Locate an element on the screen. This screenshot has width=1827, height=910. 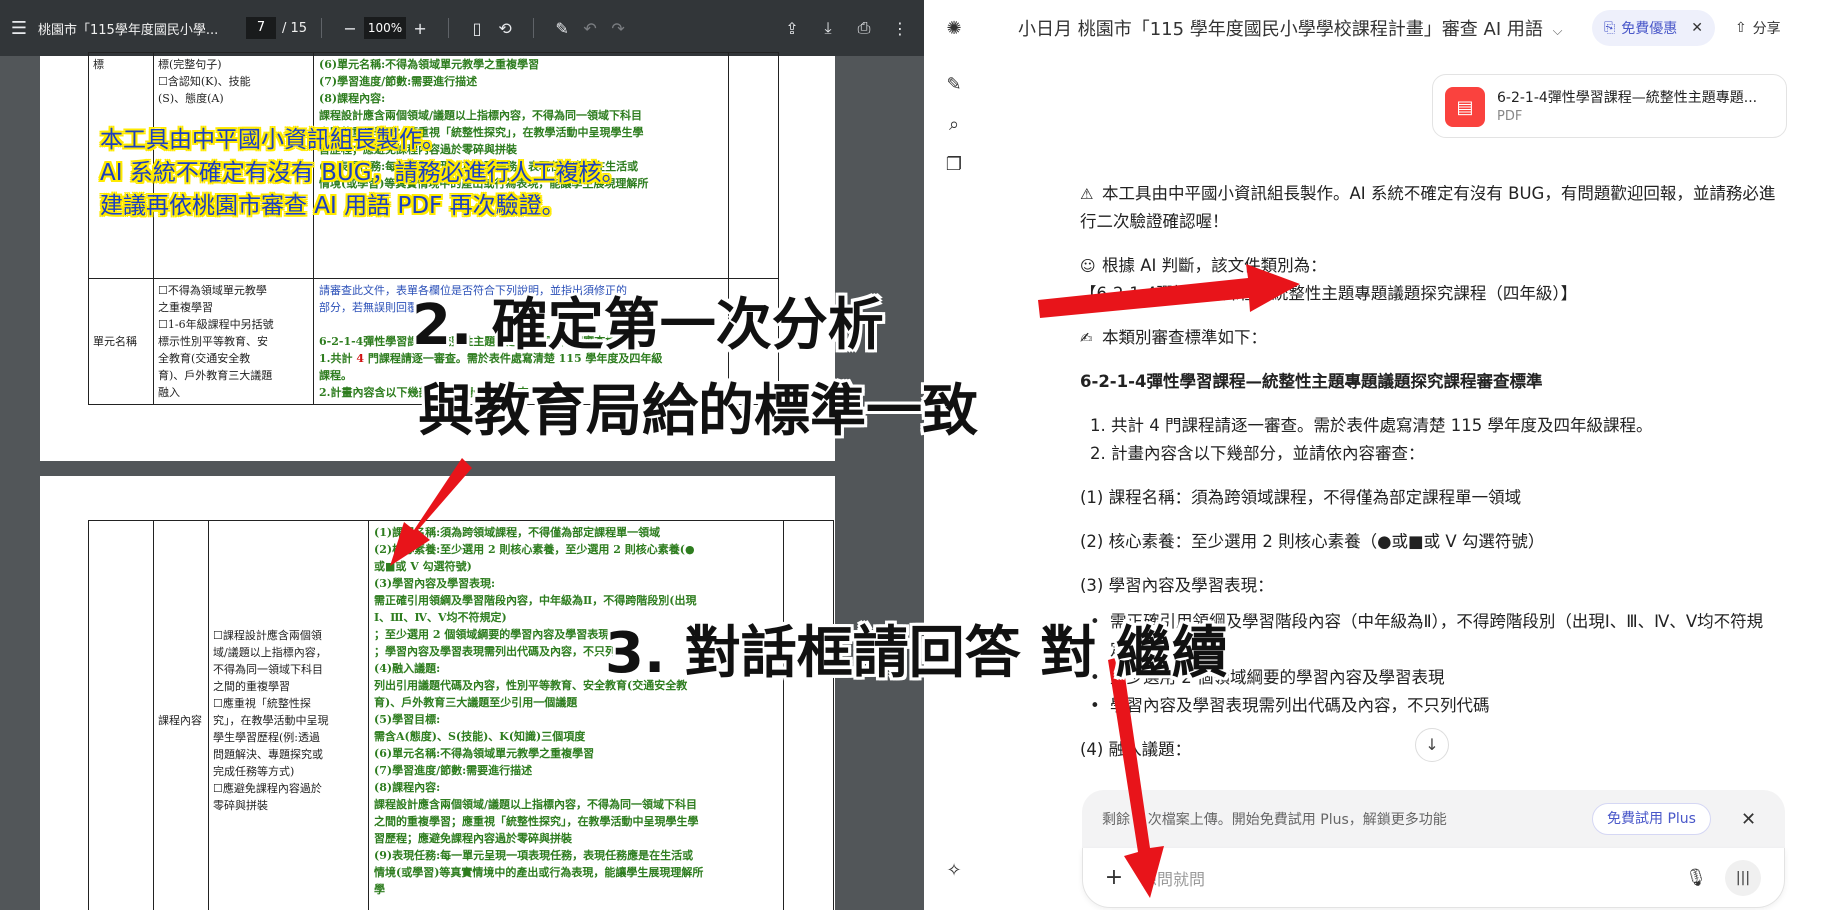
message-category: 【6-2-1-4彈性學習課程—統整性主題專題議題探究課程（四年級）】 is located at coordinates (1329, 293).